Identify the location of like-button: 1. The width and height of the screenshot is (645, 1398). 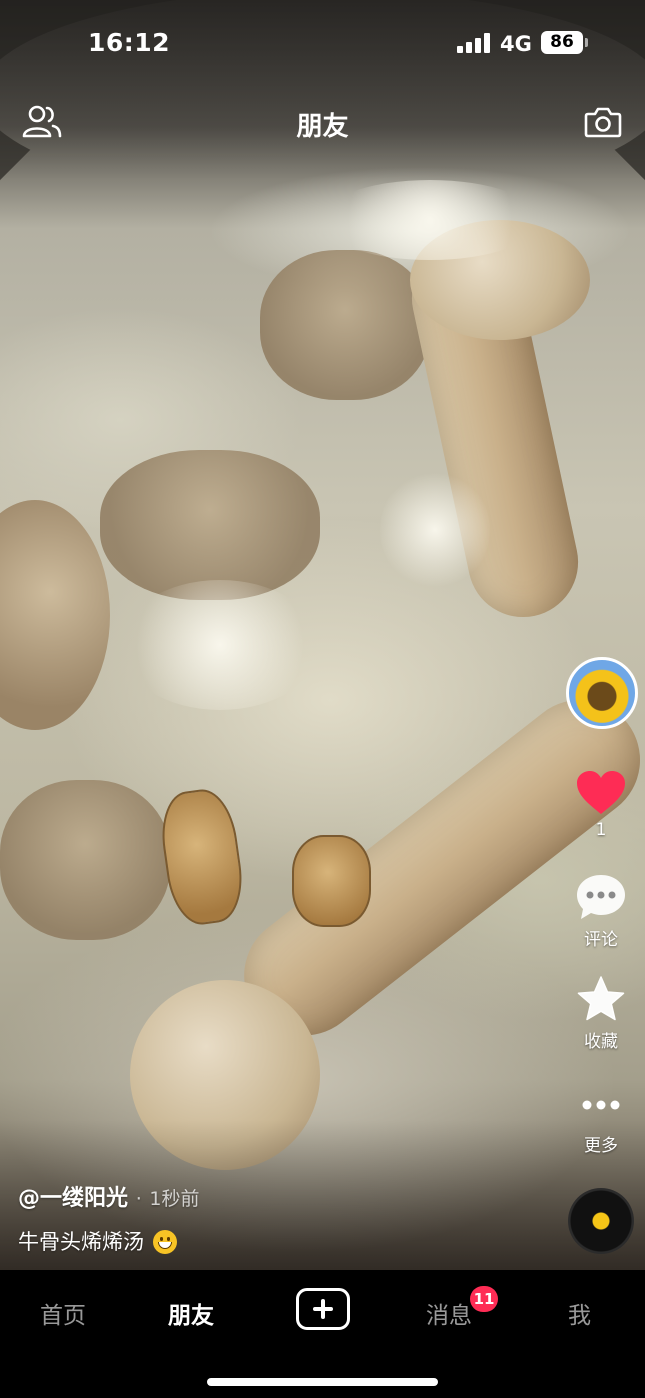
(601, 805).